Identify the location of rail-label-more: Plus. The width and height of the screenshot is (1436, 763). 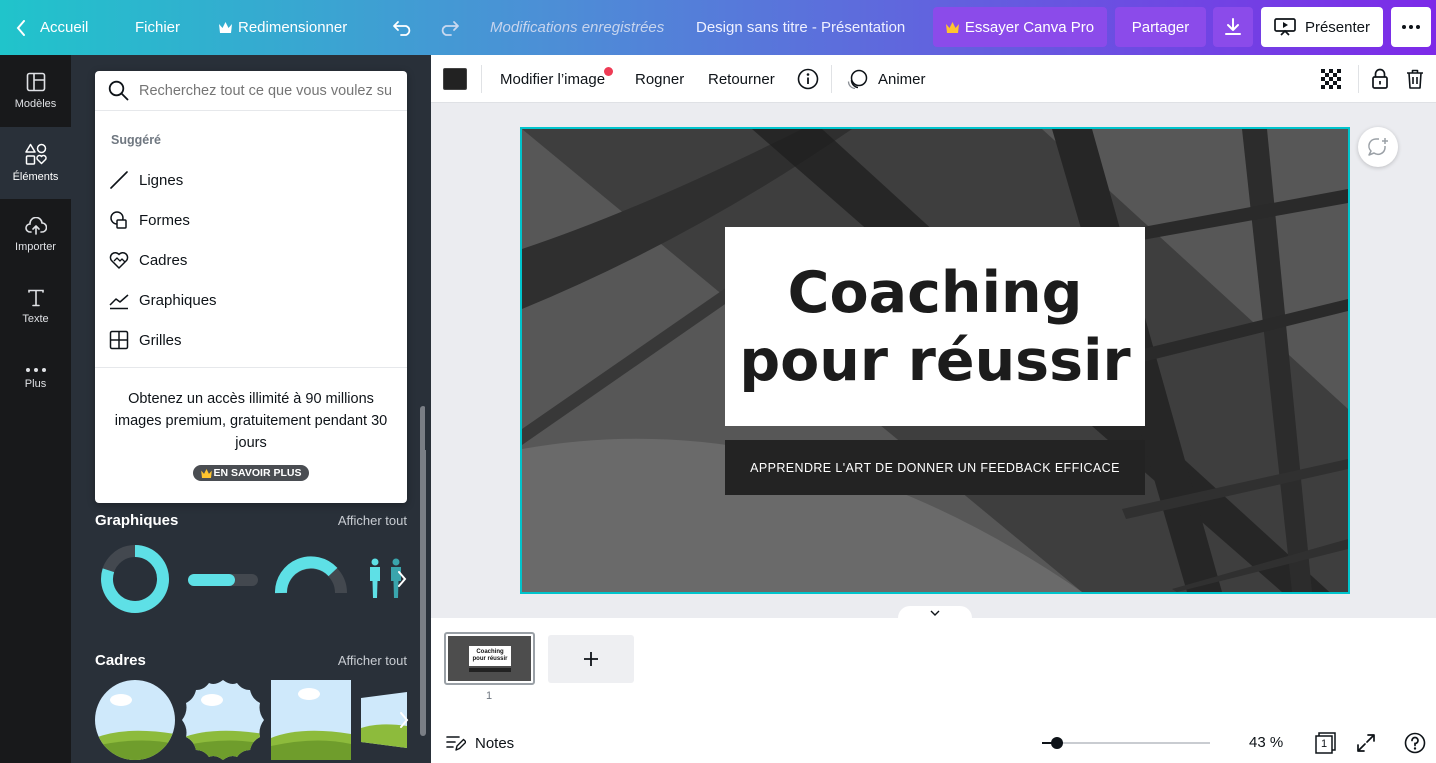
(35, 384).